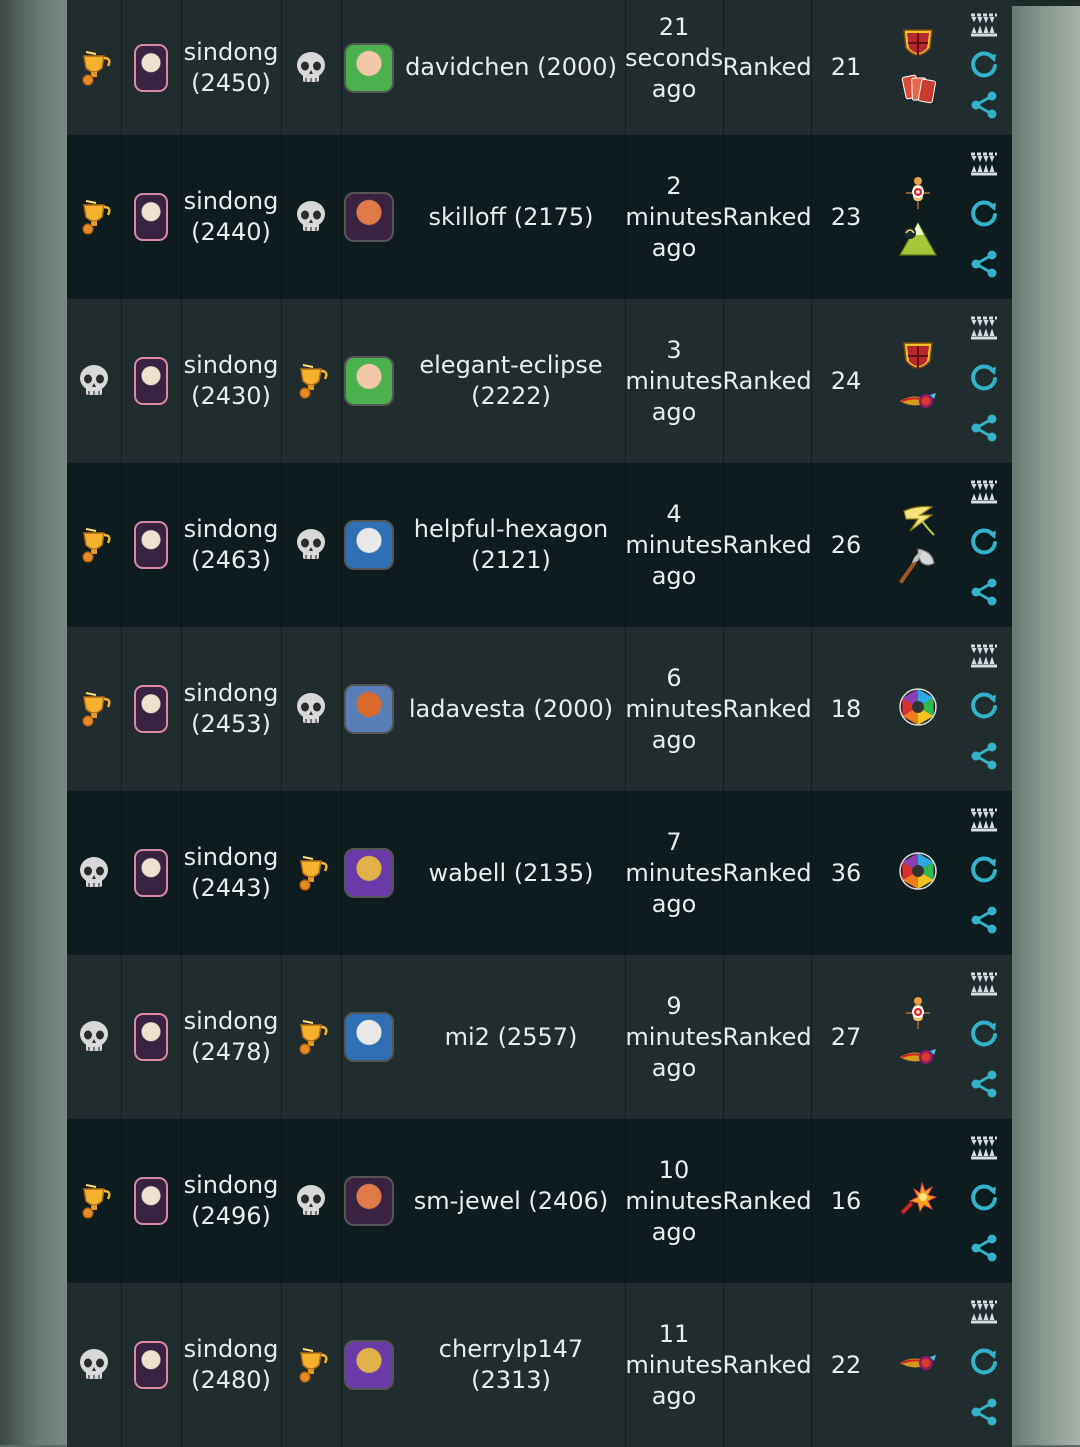 This screenshot has width=1080, height=1447. What do you see at coordinates (511, 1365) in the screenshot?
I see `opponent-name: cherrylp147 (2313)` at bounding box center [511, 1365].